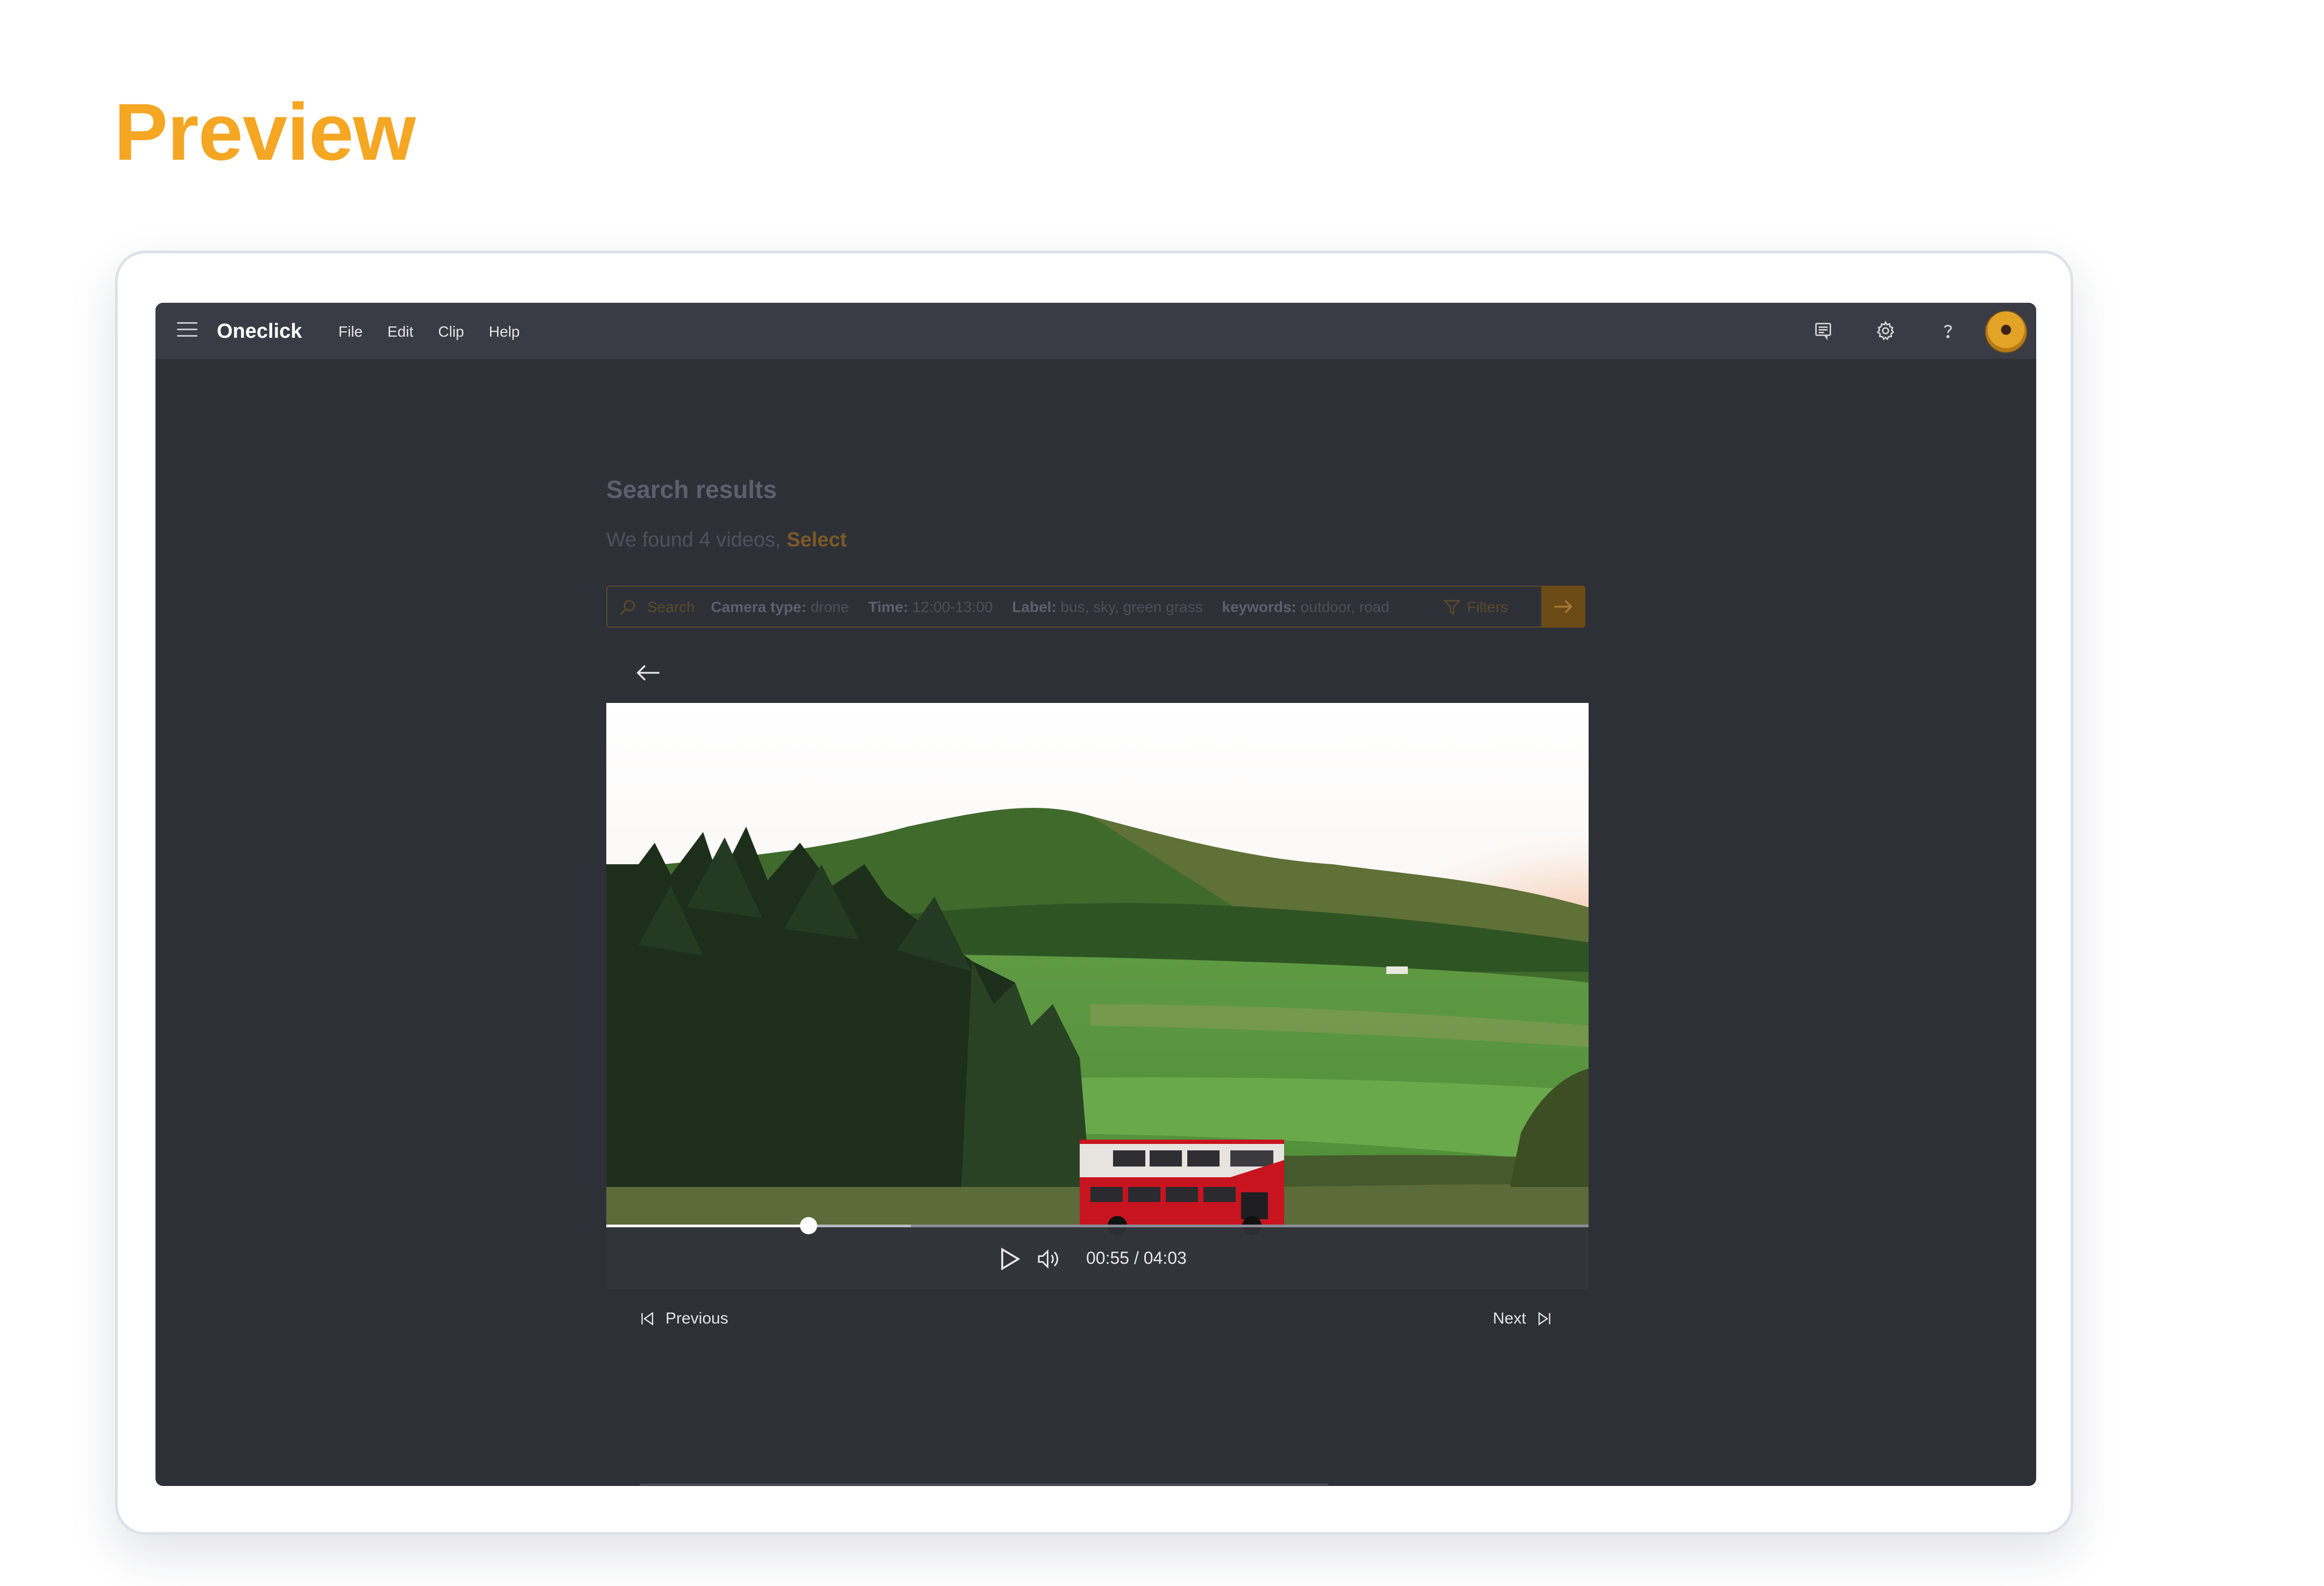 This screenshot has height=1586, width=2324. I want to click on ghost-divider-right, so click(1193, 1484).